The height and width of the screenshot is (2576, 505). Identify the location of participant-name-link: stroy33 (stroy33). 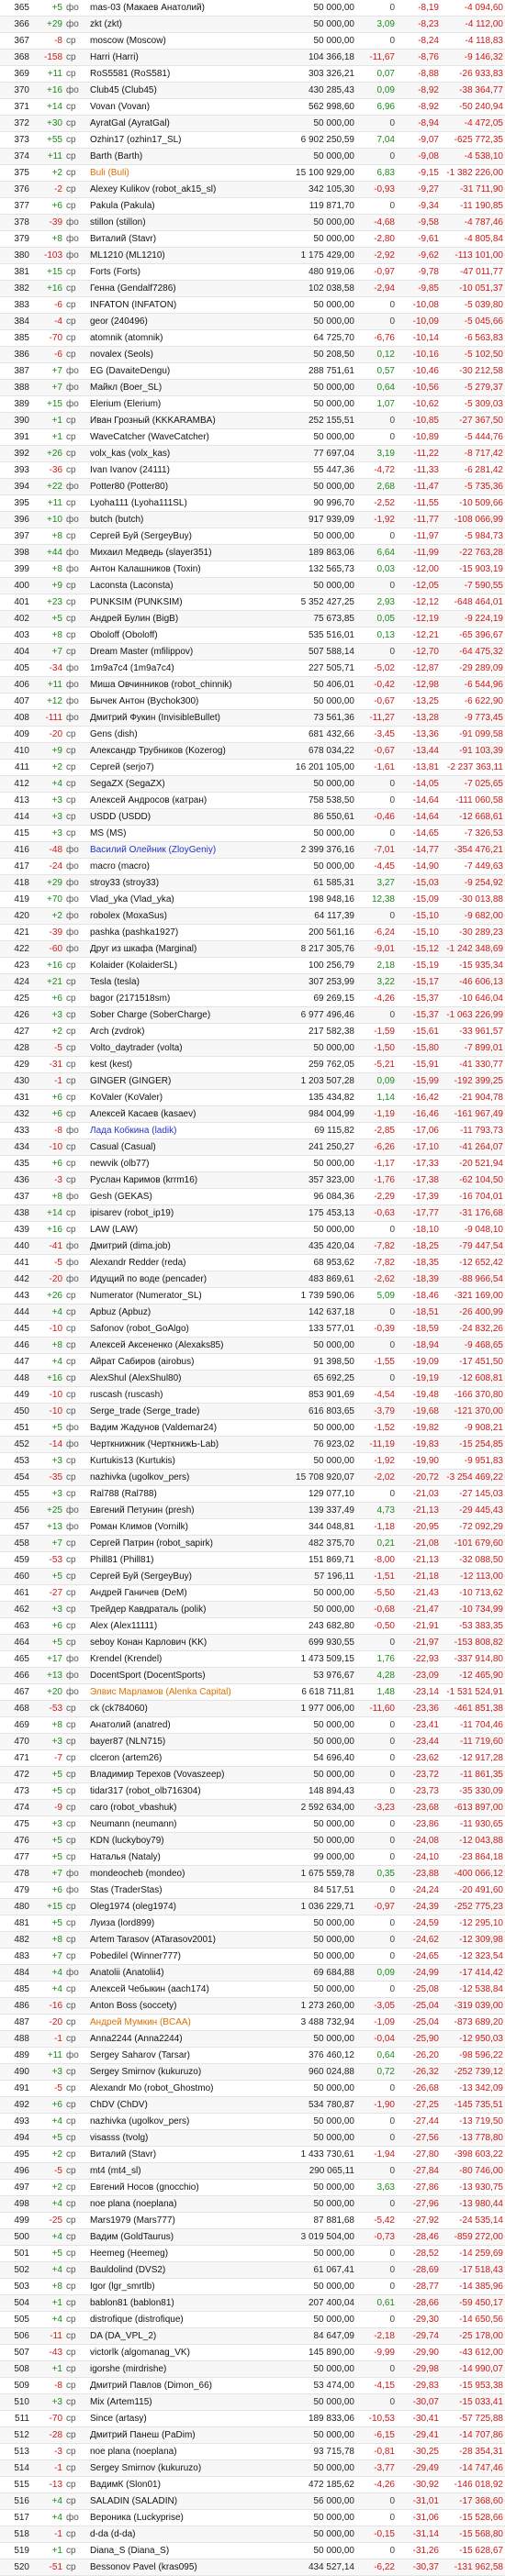
(186, 883).